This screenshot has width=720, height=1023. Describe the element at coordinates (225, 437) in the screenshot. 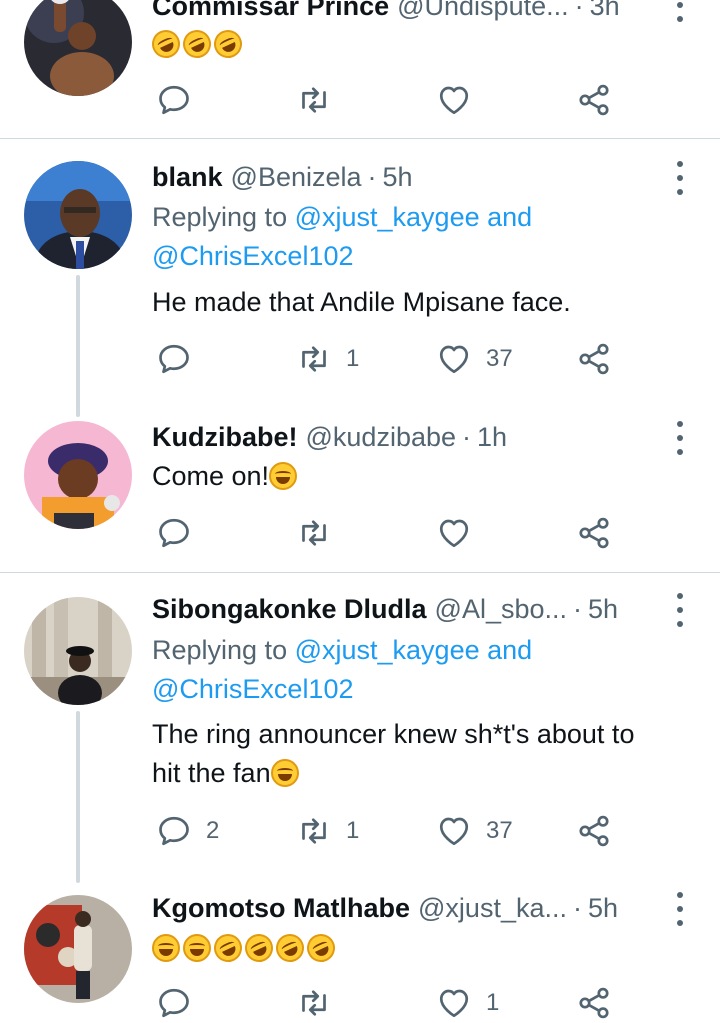

I see `display-name: Kudzibabe!` at that location.